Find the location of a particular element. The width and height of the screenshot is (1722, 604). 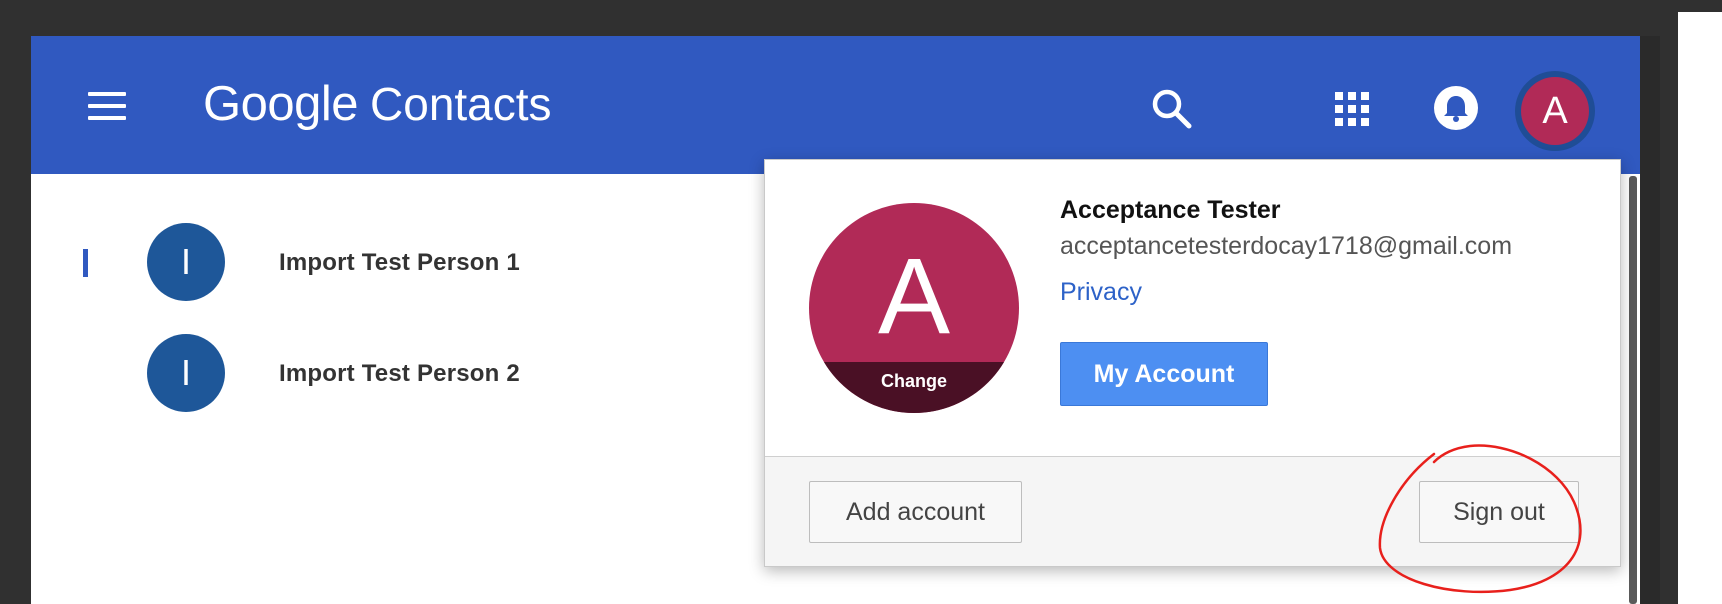

selected-indicator is located at coordinates (85, 263).